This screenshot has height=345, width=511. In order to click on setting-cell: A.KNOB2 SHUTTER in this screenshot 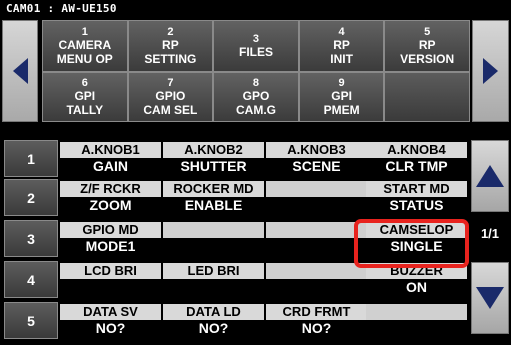, I will do `click(213, 158)`.